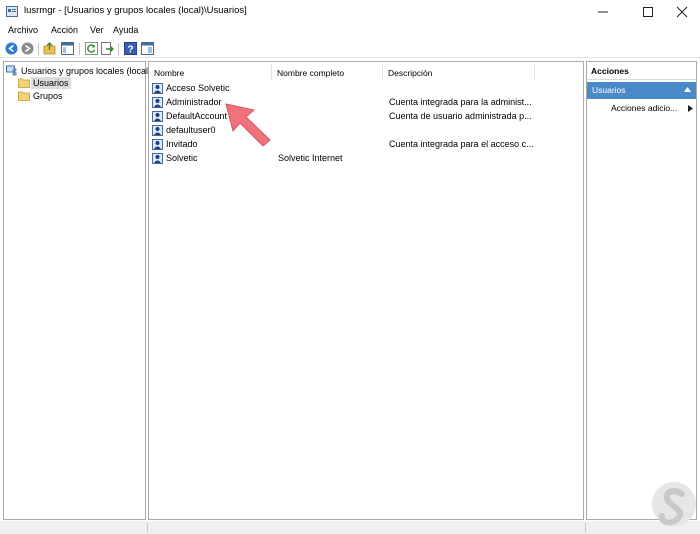 Image resolution: width=700 pixels, height=534 pixels. I want to click on column-header-nombre-completo: Nombre completo, so click(310, 73).